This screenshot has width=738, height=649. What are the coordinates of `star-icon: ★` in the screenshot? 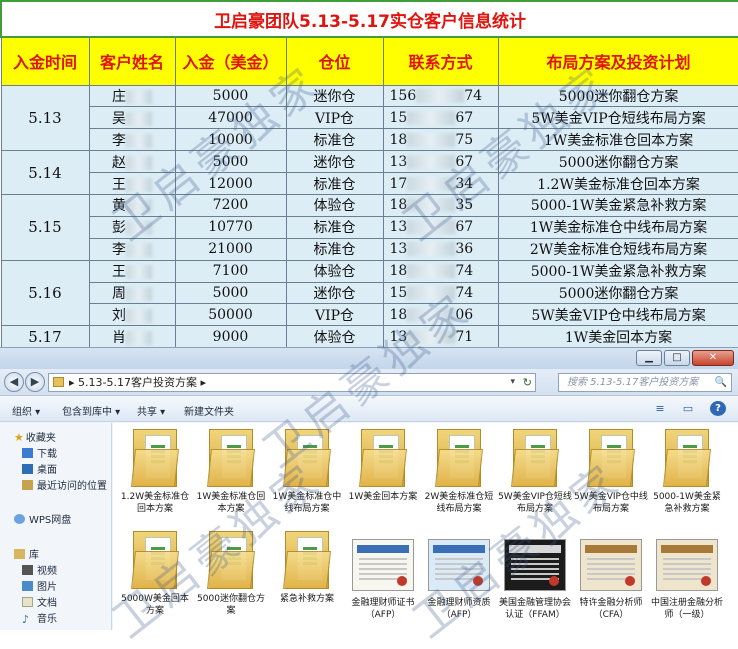 It's located at (19, 437).